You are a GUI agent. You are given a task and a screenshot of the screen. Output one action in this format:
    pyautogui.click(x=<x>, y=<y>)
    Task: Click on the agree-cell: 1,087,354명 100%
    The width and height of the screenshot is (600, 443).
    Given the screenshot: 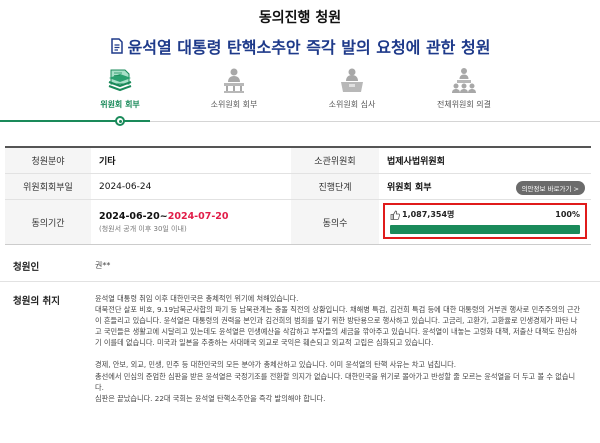 What is the action you would take?
    pyautogui.click(x=485, y=222)
    